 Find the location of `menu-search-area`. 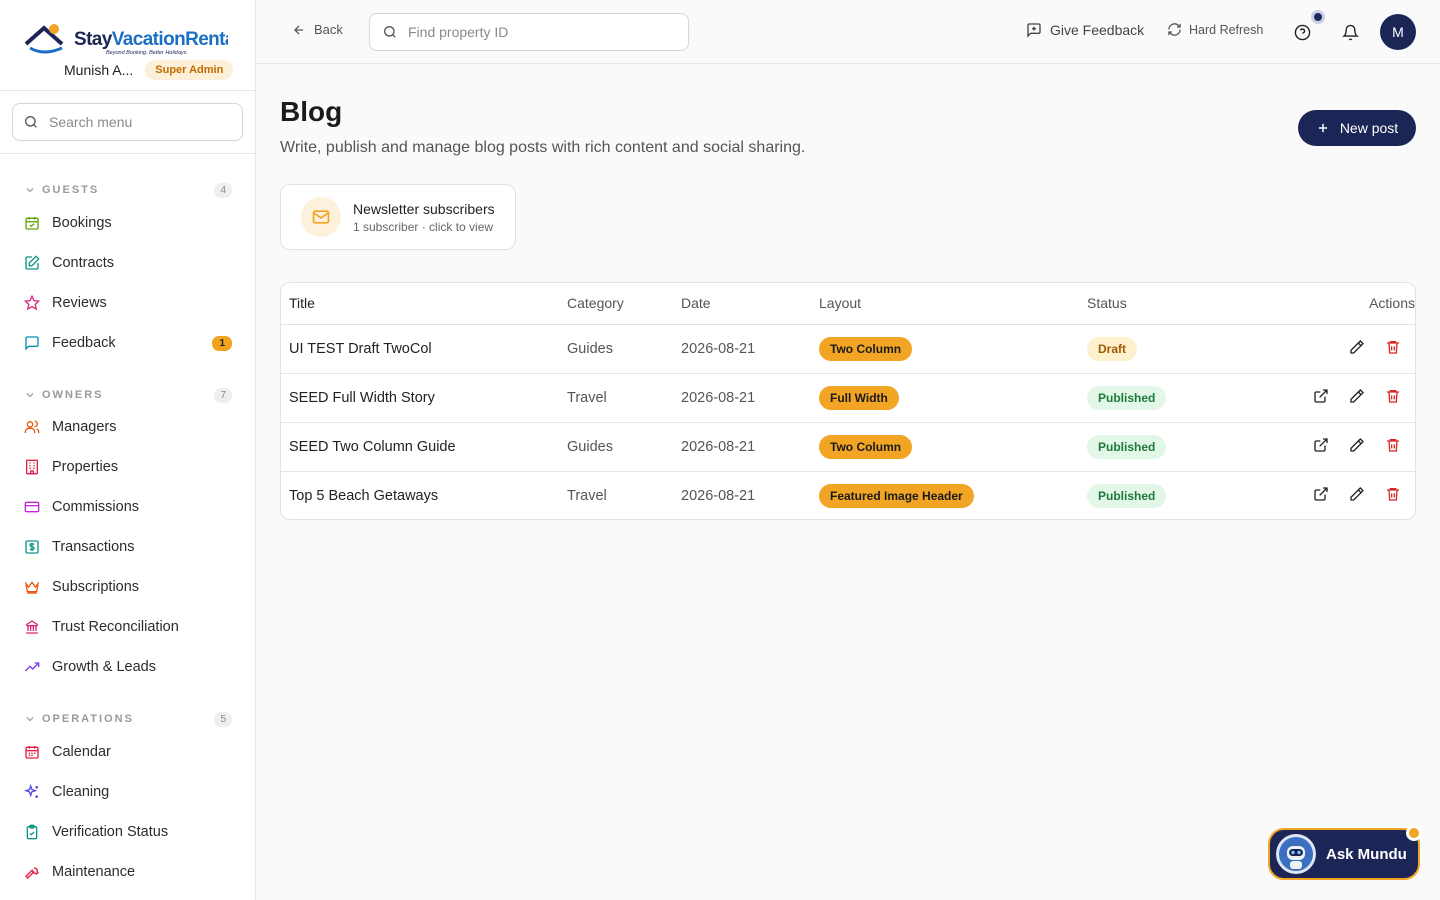

menu-search-area is located at coordinates (127, 122).